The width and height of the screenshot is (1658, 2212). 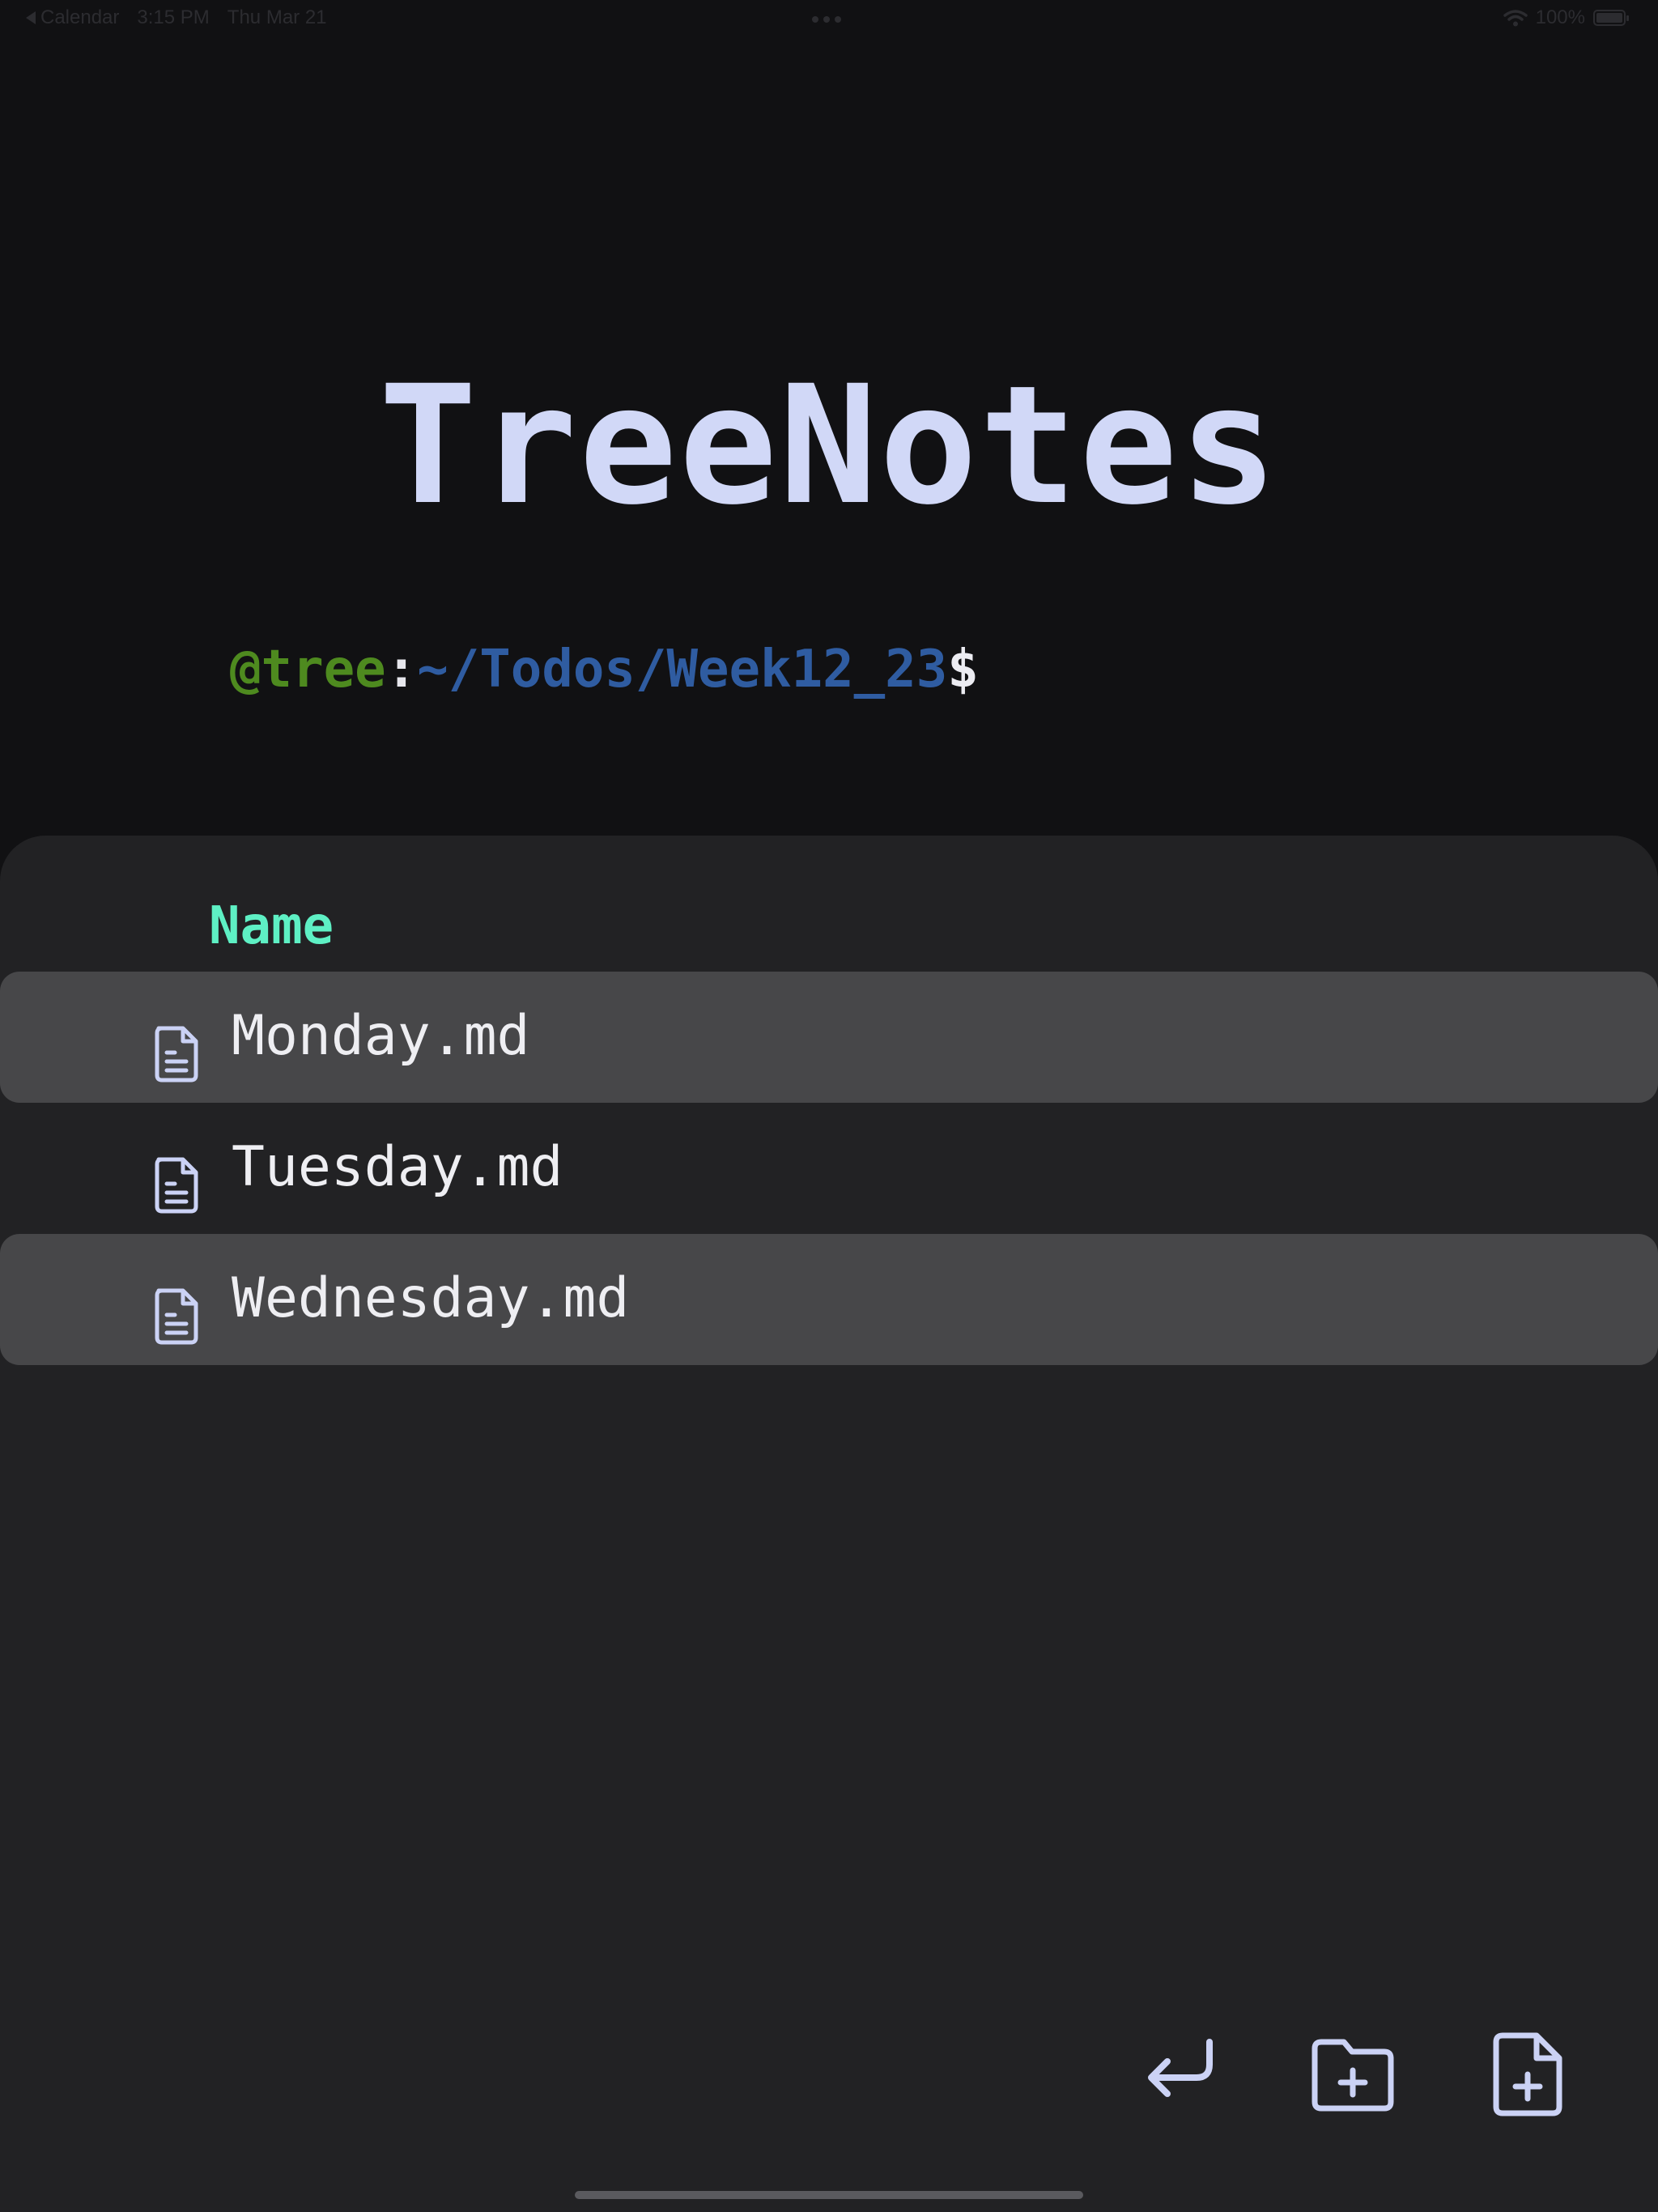 What do you see at coordinates (829, 1037) in the screenshot?
I see `file-row-monday: Monday.md` at bounding box center [829, 1037].